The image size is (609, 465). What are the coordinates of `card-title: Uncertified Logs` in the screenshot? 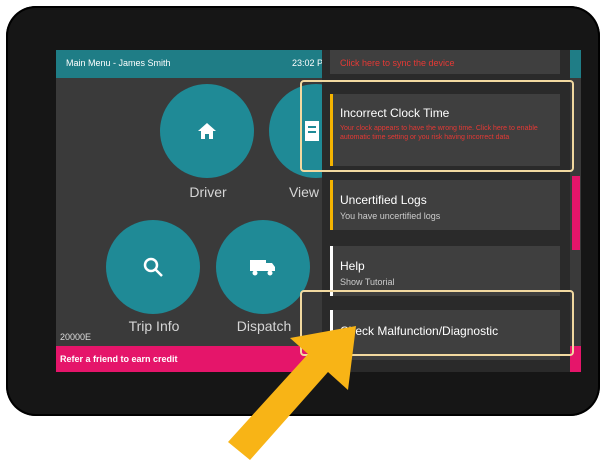 It's located at (383, 200).